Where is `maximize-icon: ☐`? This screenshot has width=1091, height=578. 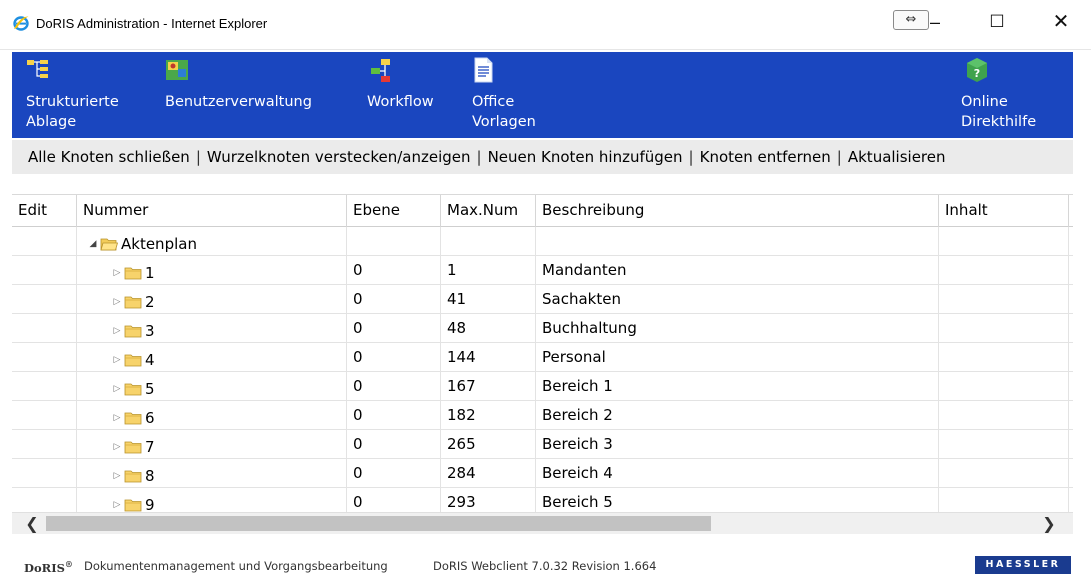 maximize-icon: ☐ is located at coordinates (997, 21).